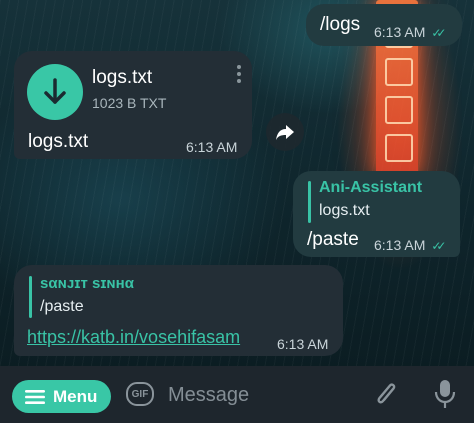  I want to click on download-button, so click(55, 92).